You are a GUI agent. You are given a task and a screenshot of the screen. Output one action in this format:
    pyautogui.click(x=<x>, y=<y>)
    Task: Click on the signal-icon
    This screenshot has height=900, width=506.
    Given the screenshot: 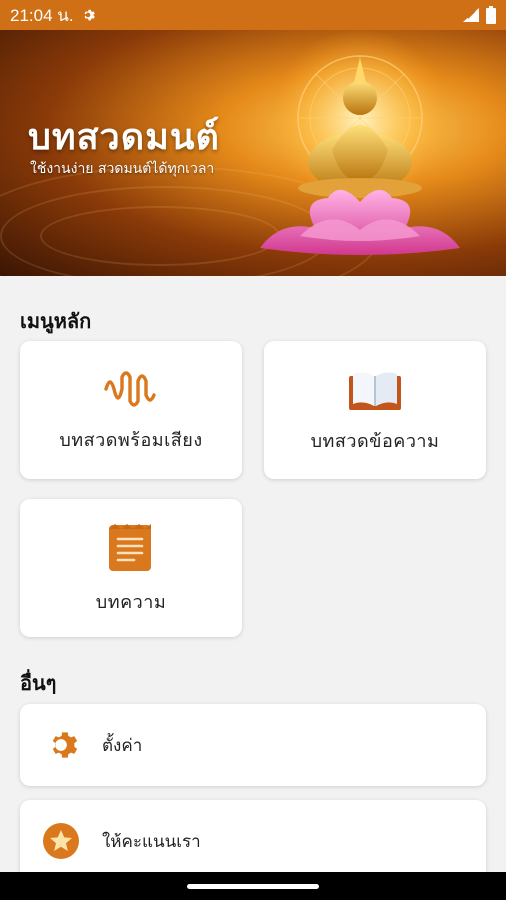 What is the action you would take?
    pyautogui.click(x=471, y=15)
    